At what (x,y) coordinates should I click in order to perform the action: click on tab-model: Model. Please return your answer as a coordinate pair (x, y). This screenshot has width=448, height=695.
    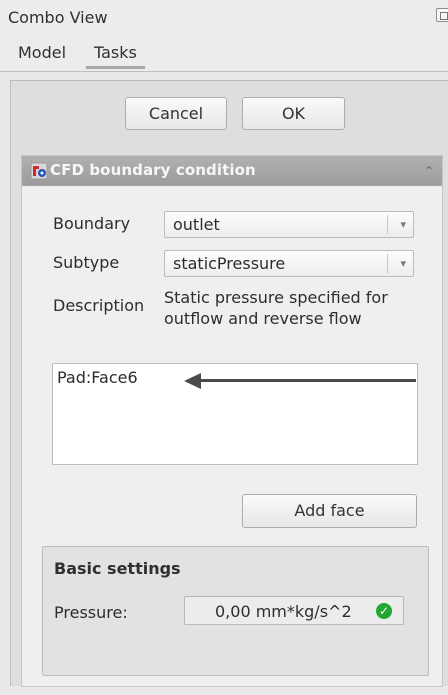
    Looking at the image, I should click on (42, 53).